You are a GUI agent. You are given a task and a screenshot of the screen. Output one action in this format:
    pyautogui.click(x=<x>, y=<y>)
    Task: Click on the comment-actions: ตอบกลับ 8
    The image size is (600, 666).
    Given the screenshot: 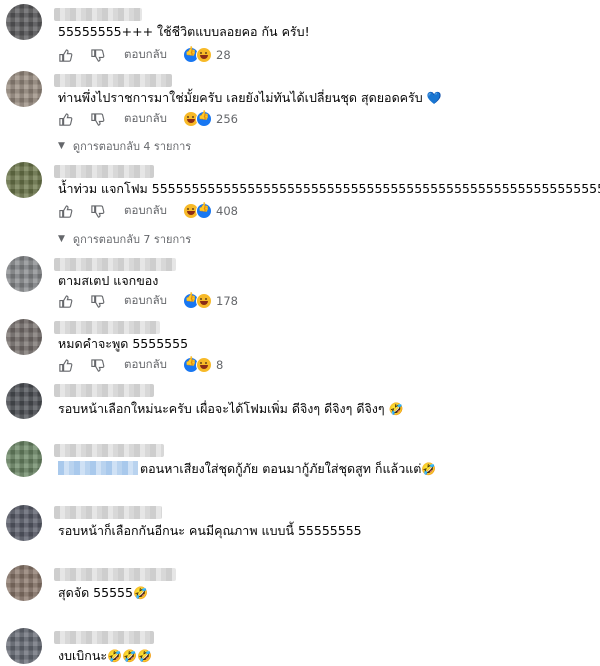 What is the action you would take?
    pyautogui.click(x=140, y=365)
    